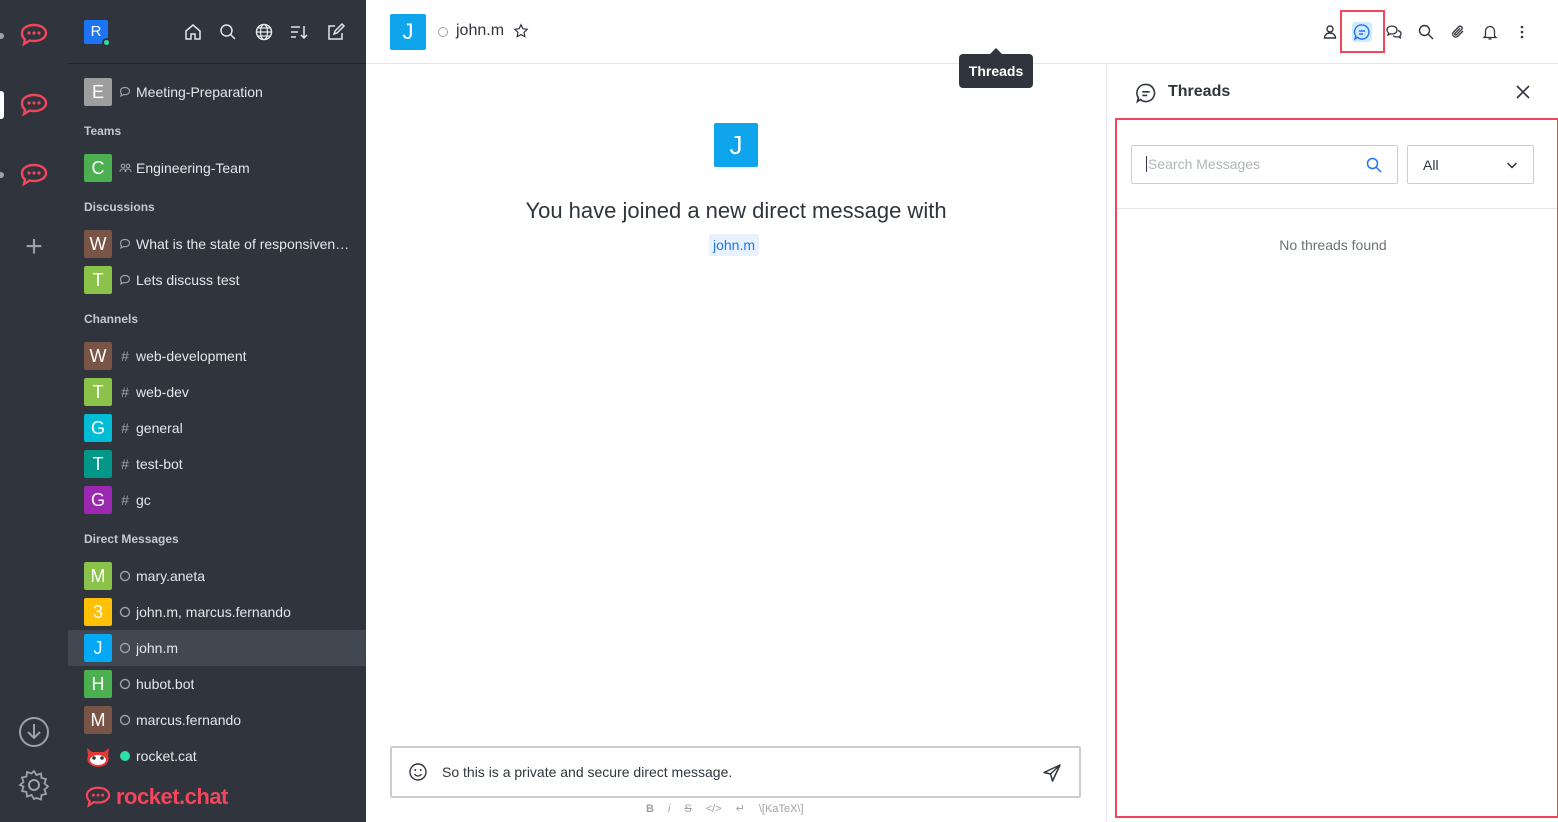 This screenshot has height=822, width=1558. Describe the element at coordinates (734, 245) in the screenshot. I see `user-mention-chip: john.m` at that location.